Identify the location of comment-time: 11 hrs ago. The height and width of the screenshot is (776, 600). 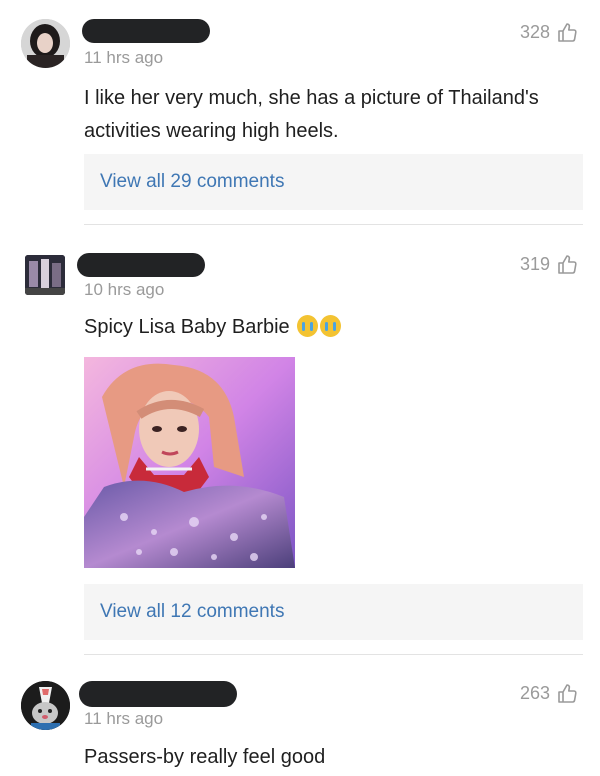
(124, 718).